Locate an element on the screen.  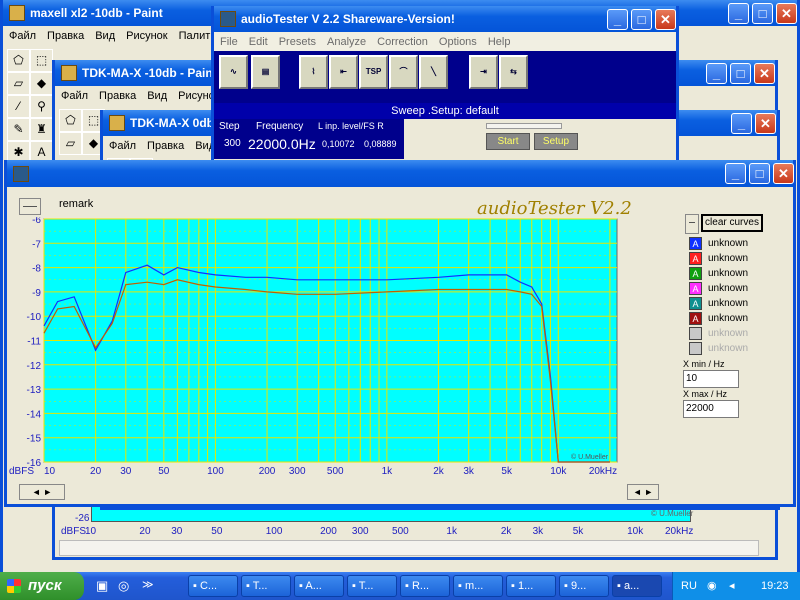
phase-tool-icon: ⇆ is located at coordinates (513, 72).